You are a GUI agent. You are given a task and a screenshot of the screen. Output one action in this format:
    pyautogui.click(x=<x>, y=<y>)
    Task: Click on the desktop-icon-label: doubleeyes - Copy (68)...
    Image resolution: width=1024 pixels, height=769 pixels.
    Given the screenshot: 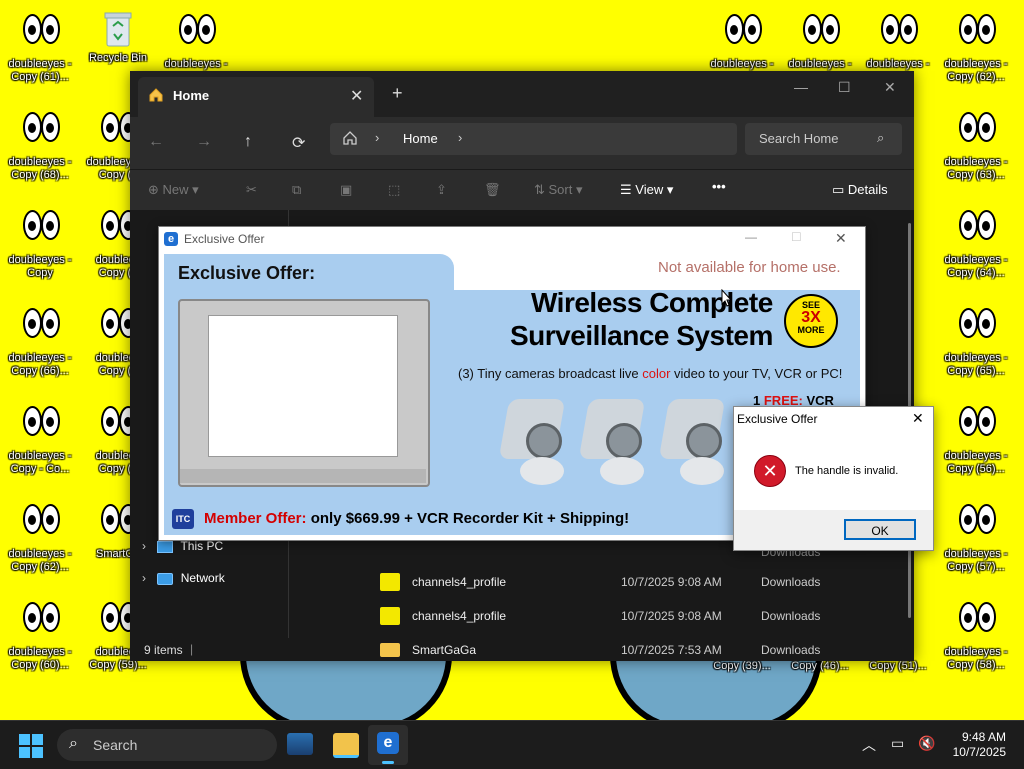 What is the action you would take?
    pyautogui.click(x=40, y=168)
    